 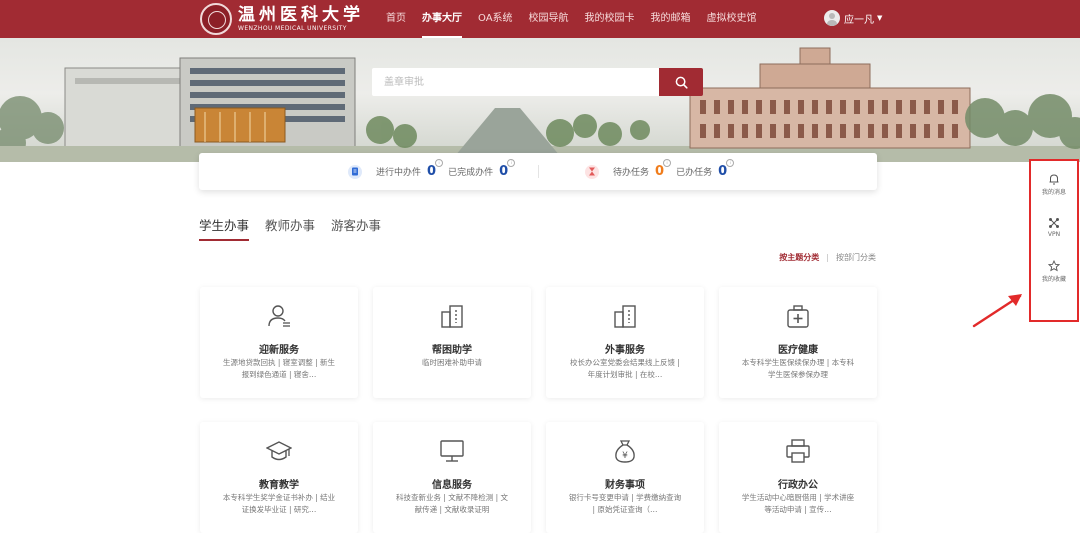 What do you see at coordinates (279, 451) in the screenshot?
I see `graduation-cap-icon` at bounding box center [279, 451].